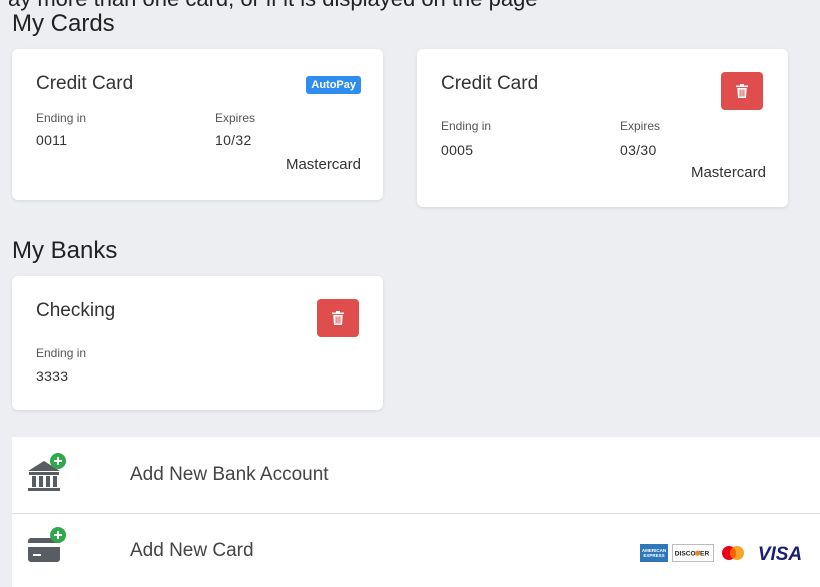 The image size is (820, 587). What do you see at coordinates (63, 23) in the screenshot?
I see `my-cards-heading: My Cards` at bounding box center [63, 23].